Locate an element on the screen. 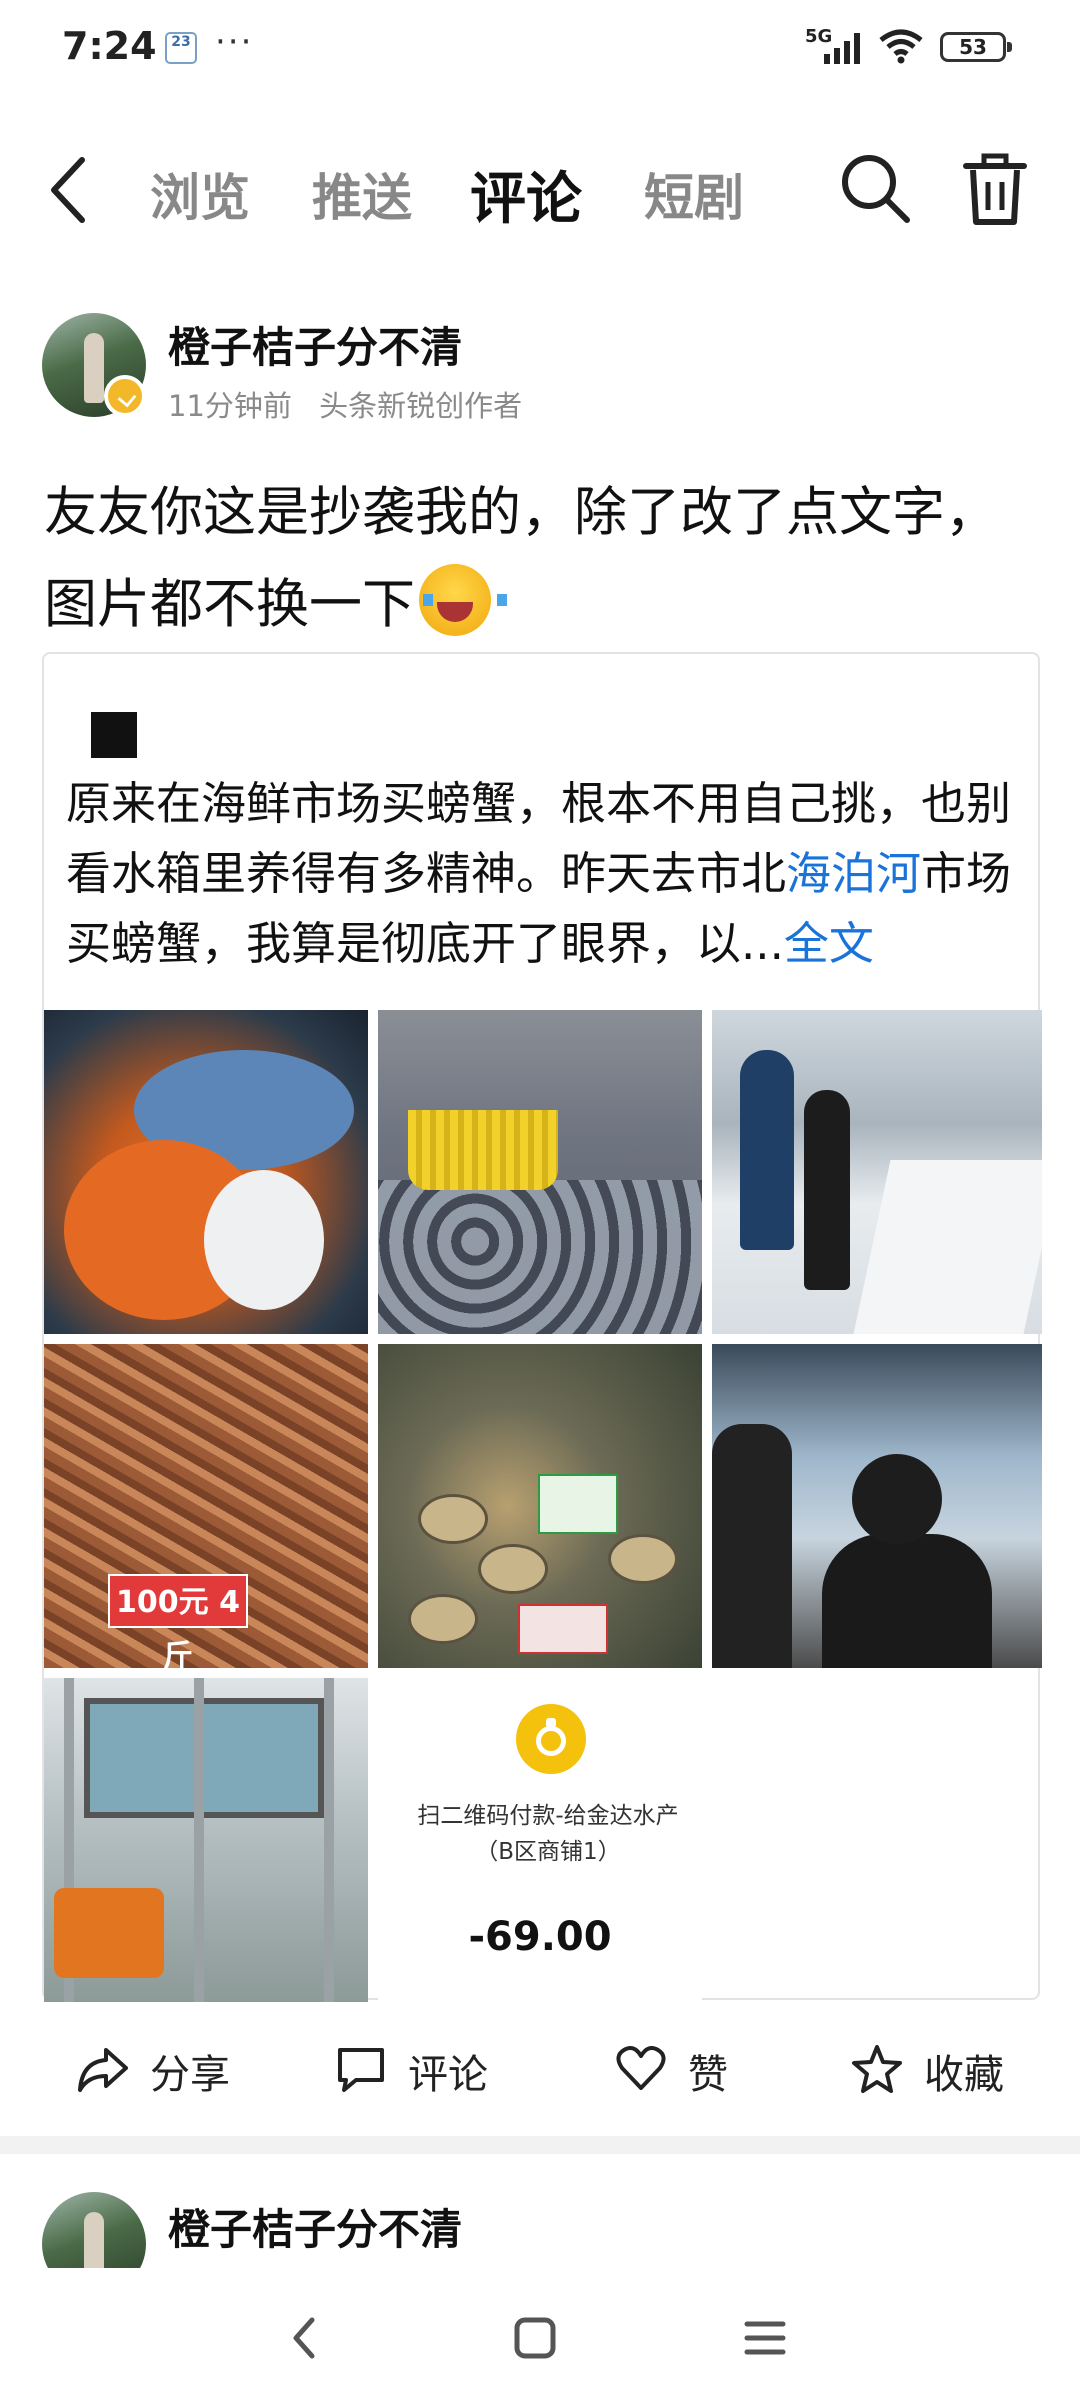 This screenshot has height=2400, width=1080. favorite-label: 收藏 is located at coordinates (964, 2075).